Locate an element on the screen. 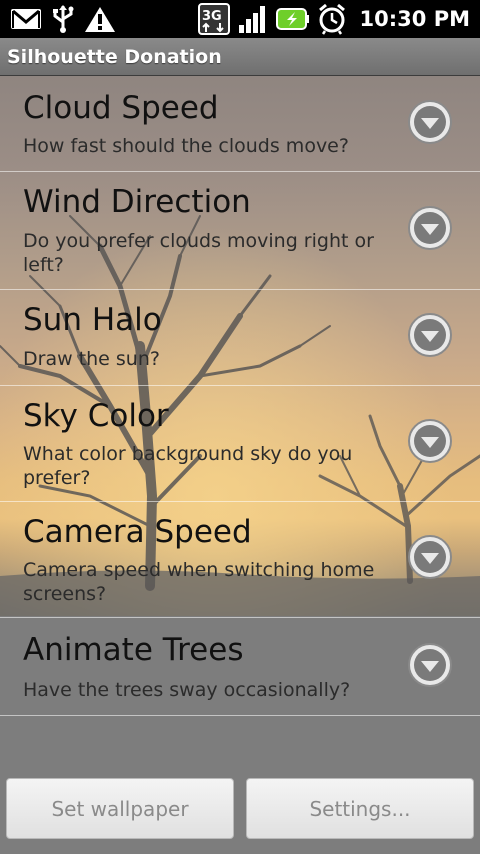  pref-summary: What color background sky do you prefer? is located at coordinates (188, 466).